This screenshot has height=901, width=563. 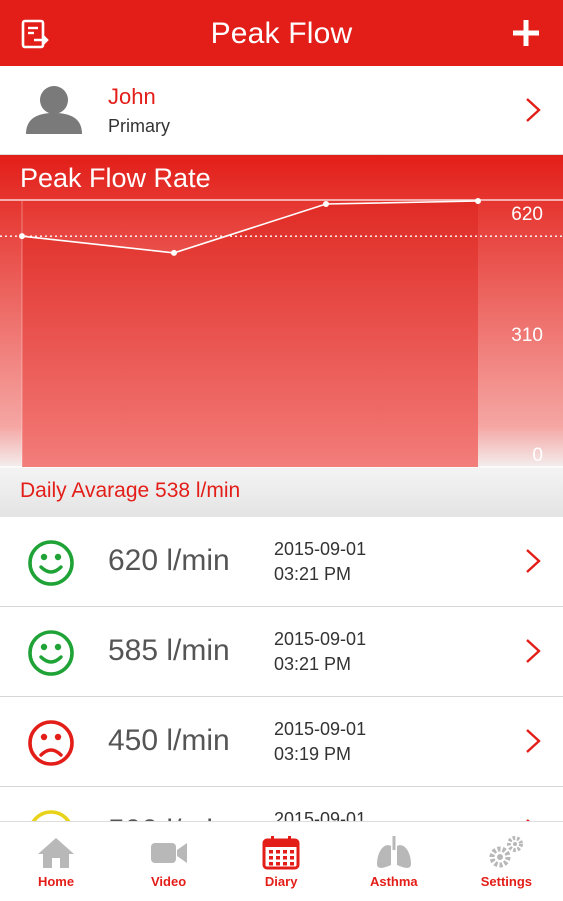 What do you see at coordinates (393, 852) in the screenshot?
I see `lungs-icon` at bounding box center [393, 852].